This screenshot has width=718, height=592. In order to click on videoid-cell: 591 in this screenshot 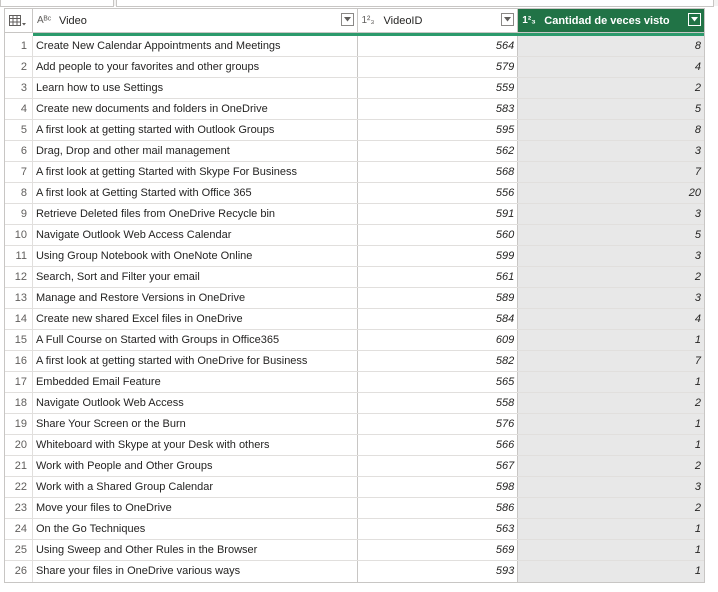, I will do `click(438, 214)`.